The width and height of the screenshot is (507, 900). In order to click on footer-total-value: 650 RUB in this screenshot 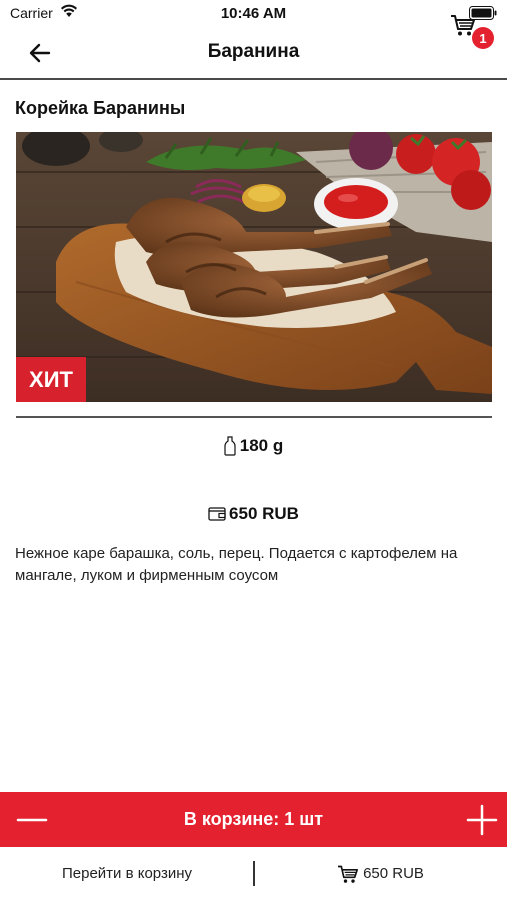, I will do `click(393, 873)`.